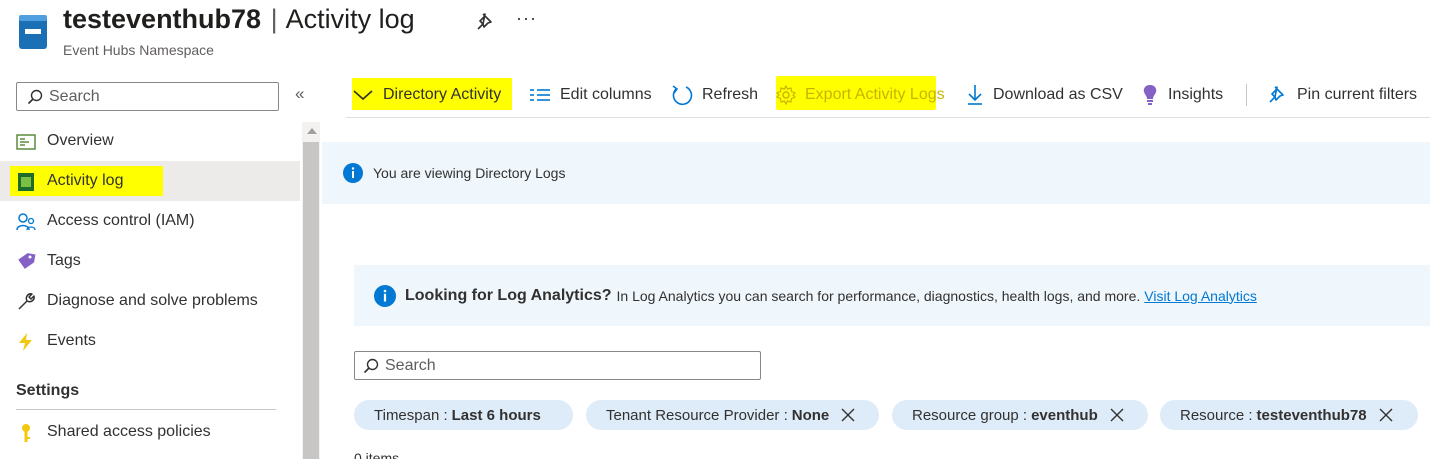 The image size is (1430, 459). Describe the element at coordinates (786, 95) in the screenshot. I see `gear-icon` at that location.